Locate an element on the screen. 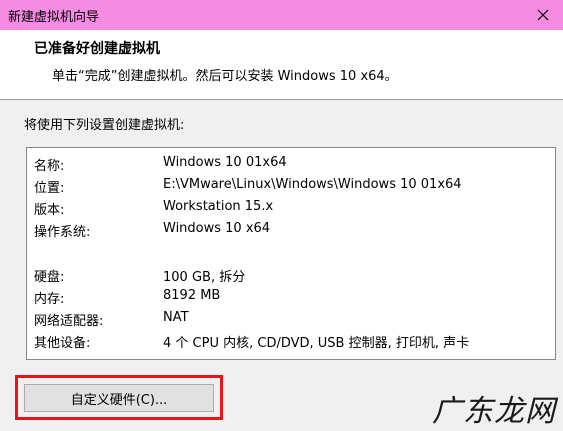 This screenshot has width=563, height=431. page-title: 已准备好创建虚拟机 is located at coordinates (97, 49).